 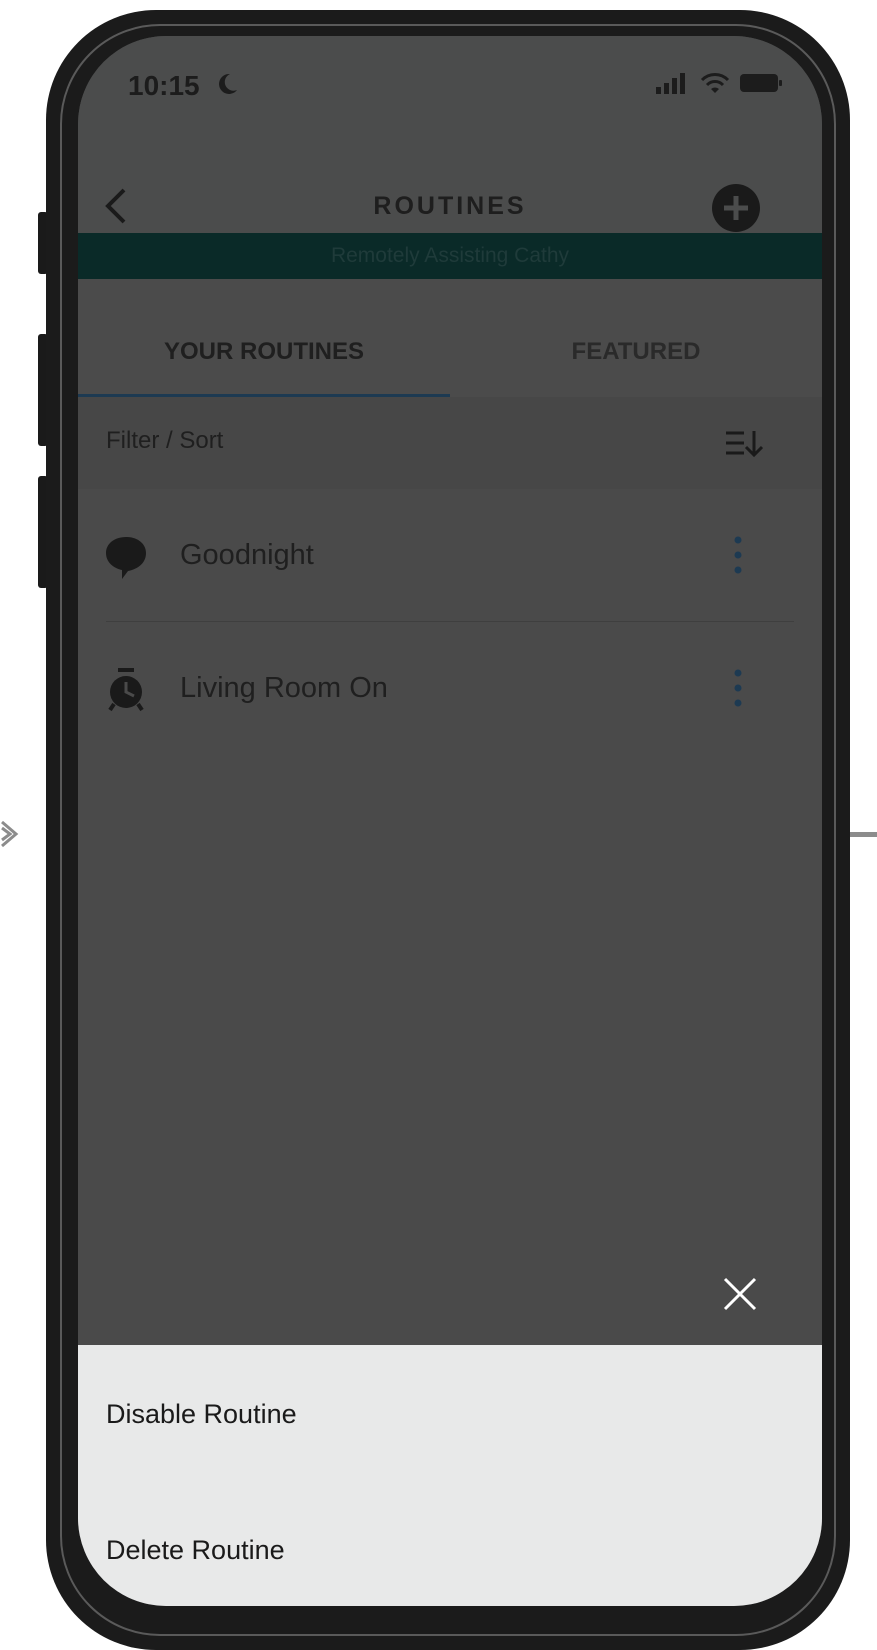 What do you see at coordinates (744, 443) in the screenshot?
I see `sort-icon` at bounding box center [744, 443].